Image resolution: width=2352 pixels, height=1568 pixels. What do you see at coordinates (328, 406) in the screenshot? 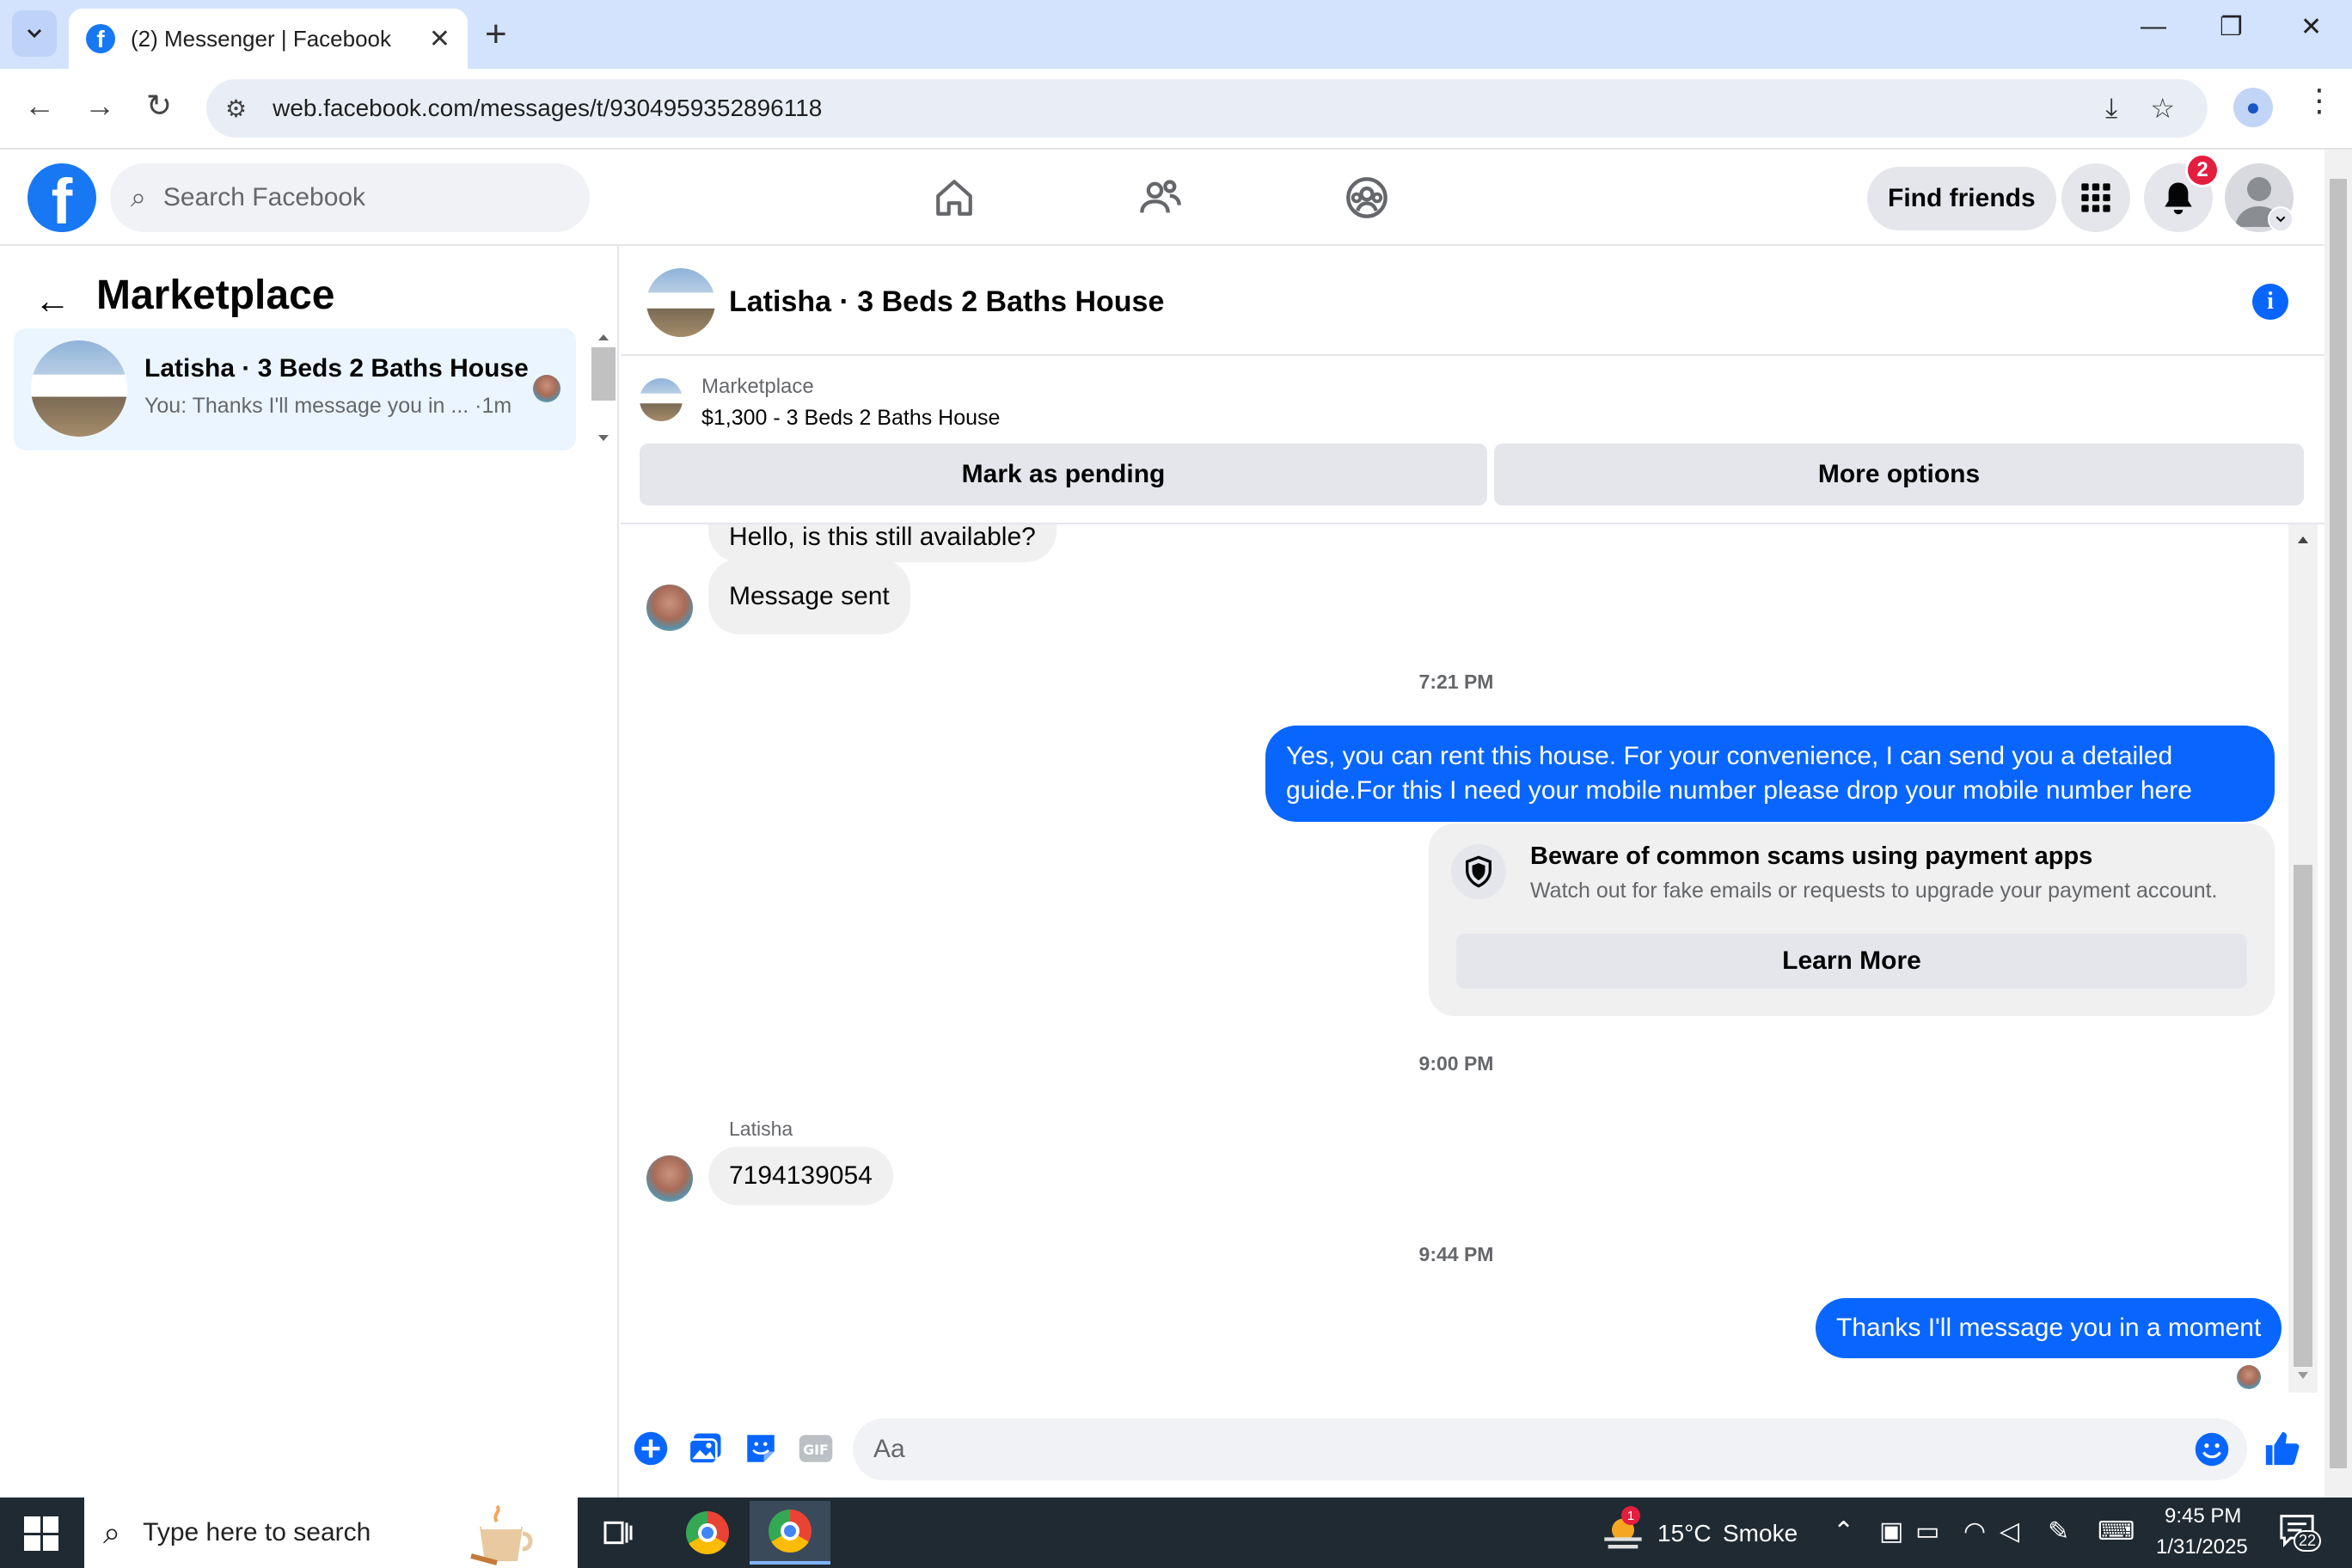
I see `conversation-preview: You: Thanks I'll message you in ... ·1m` at bounding box center [328, 406].